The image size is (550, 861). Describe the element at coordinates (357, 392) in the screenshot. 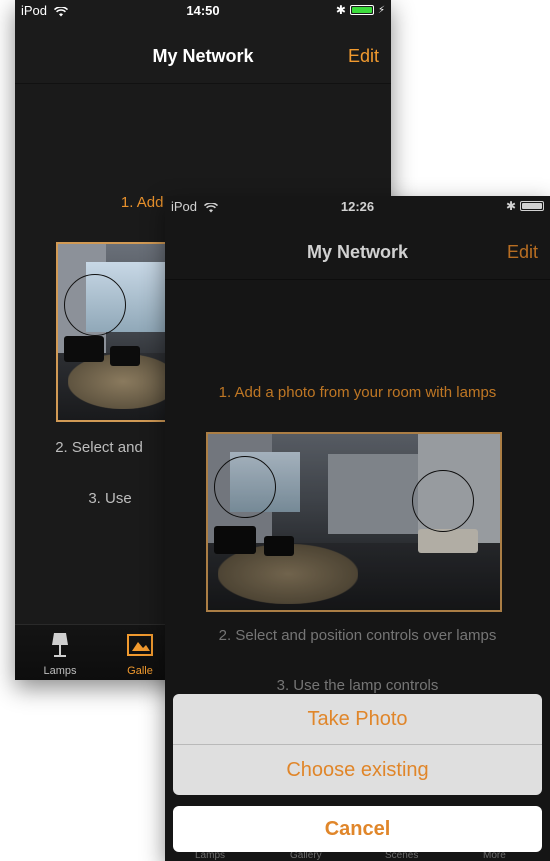

I see `step-1-text: 1. Add a photo from your room with lamps` at that location.